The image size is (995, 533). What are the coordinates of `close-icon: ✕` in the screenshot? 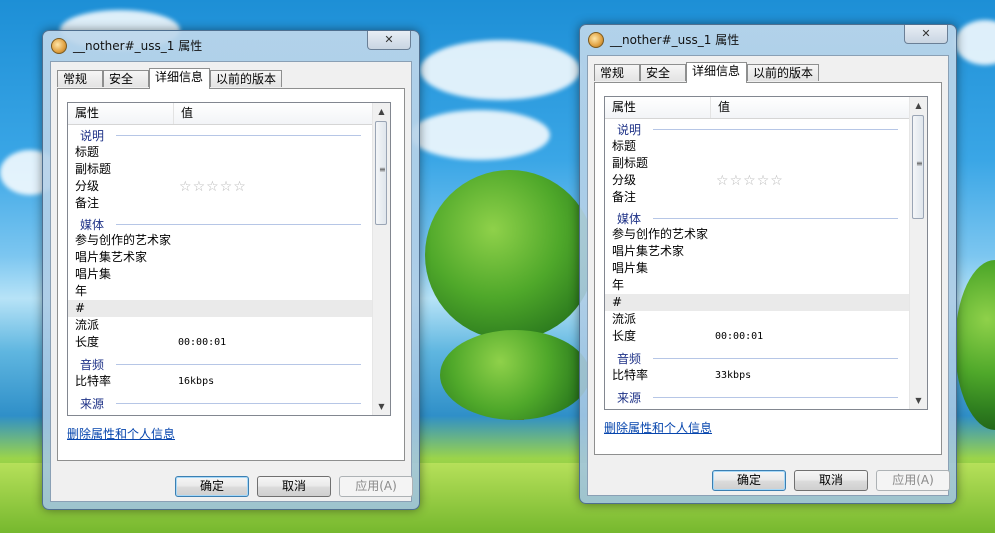 It's located at (926, 33).